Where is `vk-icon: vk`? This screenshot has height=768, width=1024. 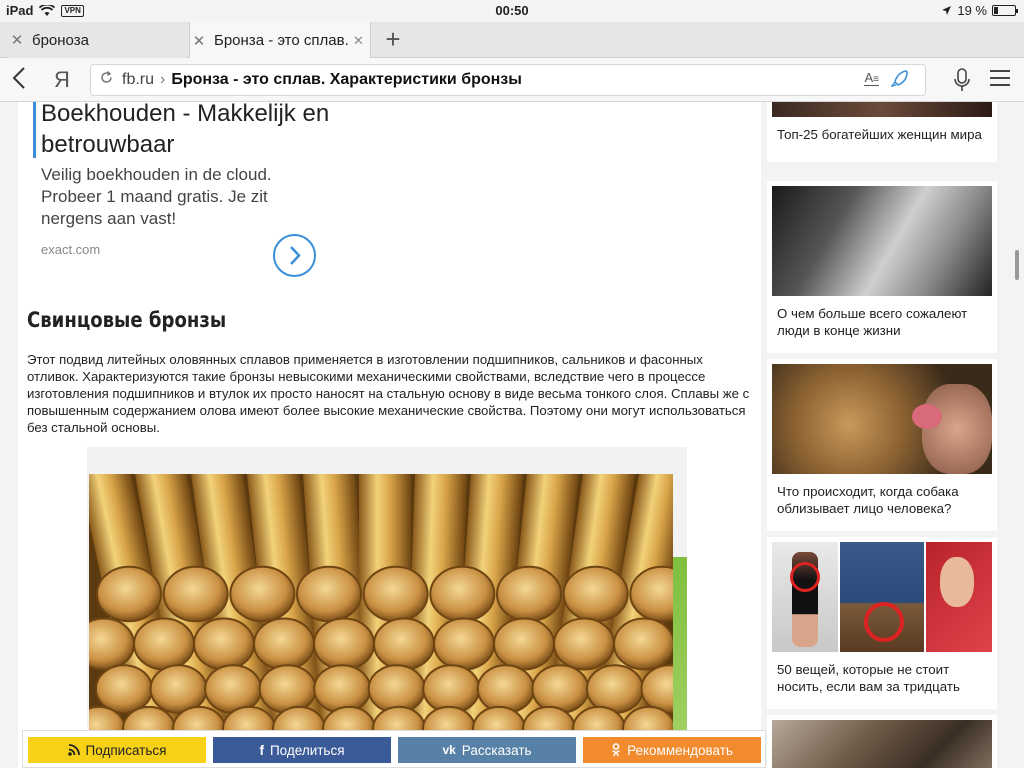
vk-icon: vk is located at coordinates (449, 750).